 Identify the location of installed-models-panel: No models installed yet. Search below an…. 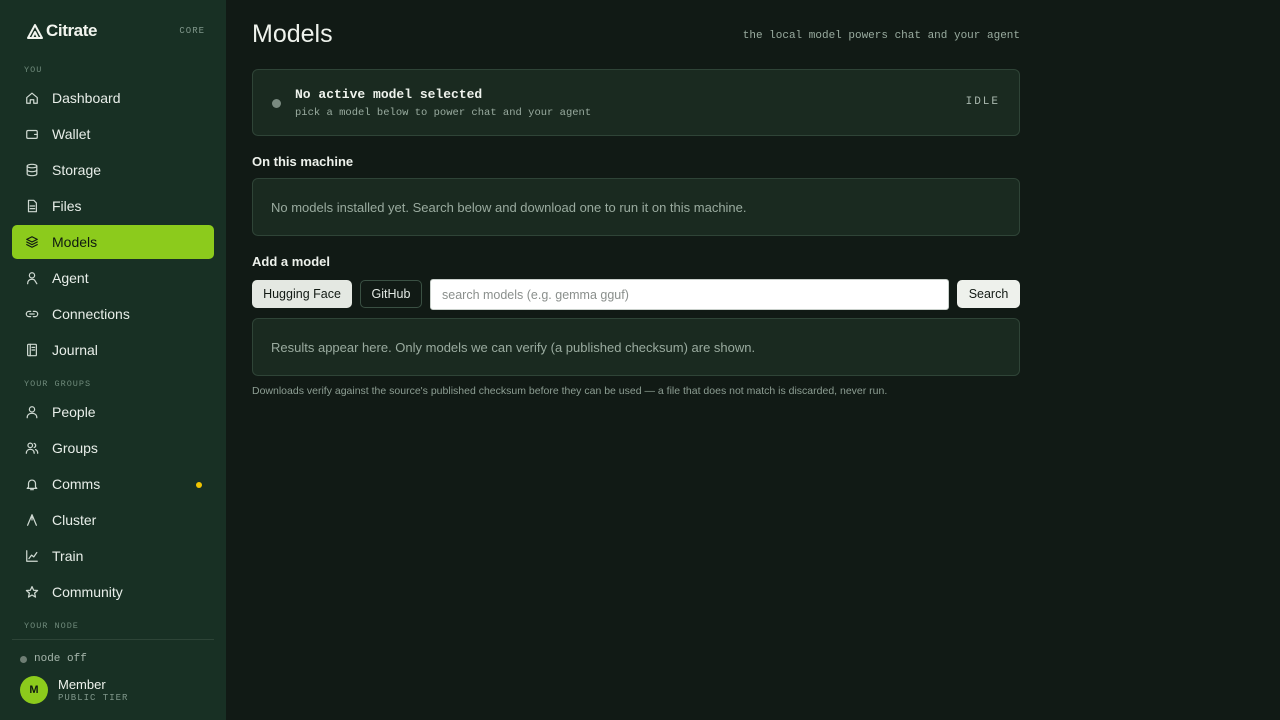
(636, 207).